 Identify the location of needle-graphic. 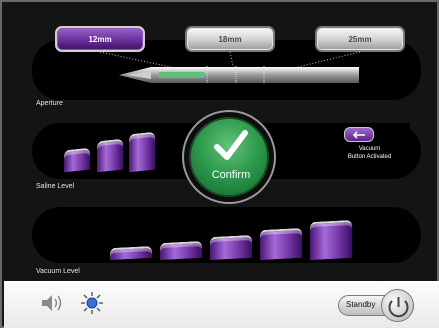
(239, 75).